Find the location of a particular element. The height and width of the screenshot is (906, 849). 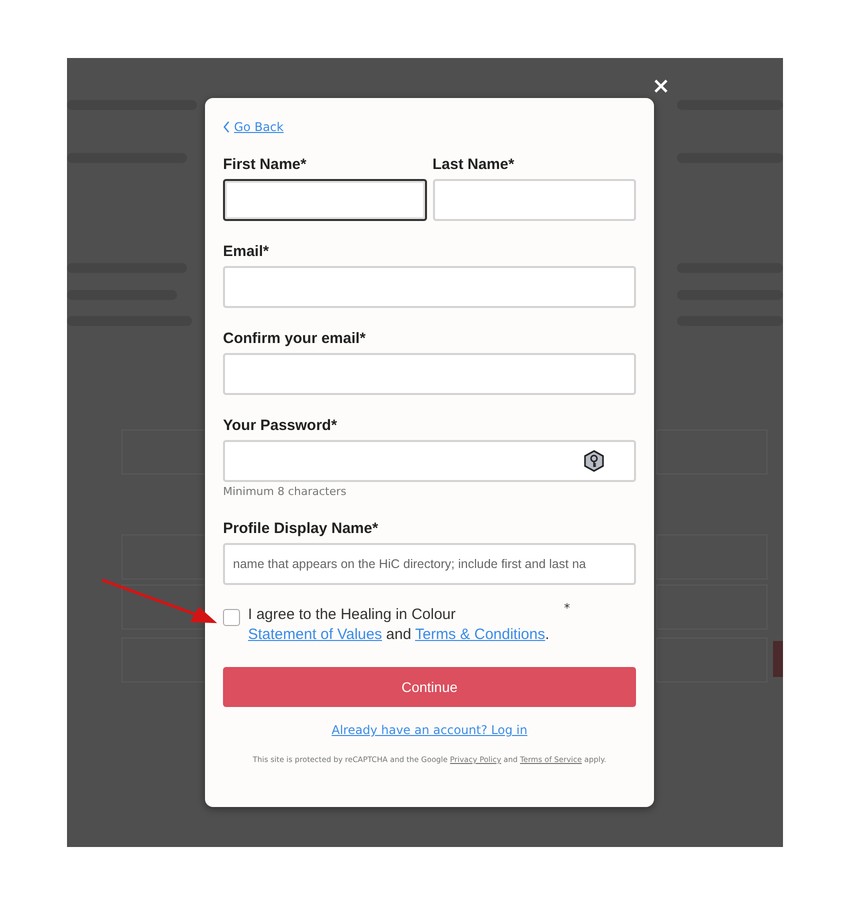

close-button: × is located at coordinates (661, 87).